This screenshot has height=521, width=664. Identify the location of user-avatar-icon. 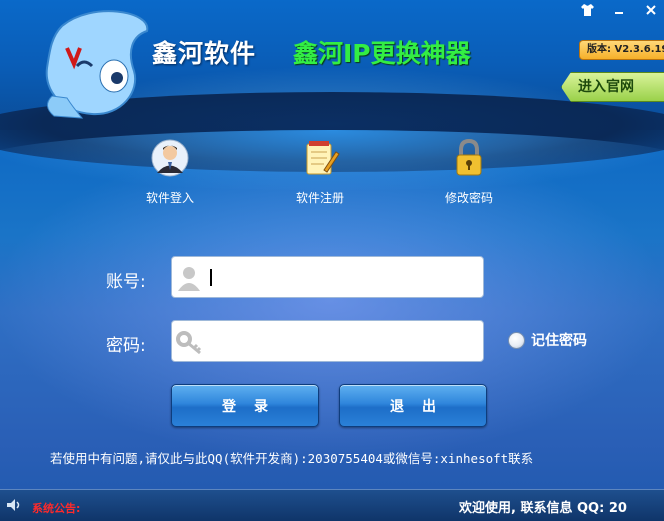
(170, 158).